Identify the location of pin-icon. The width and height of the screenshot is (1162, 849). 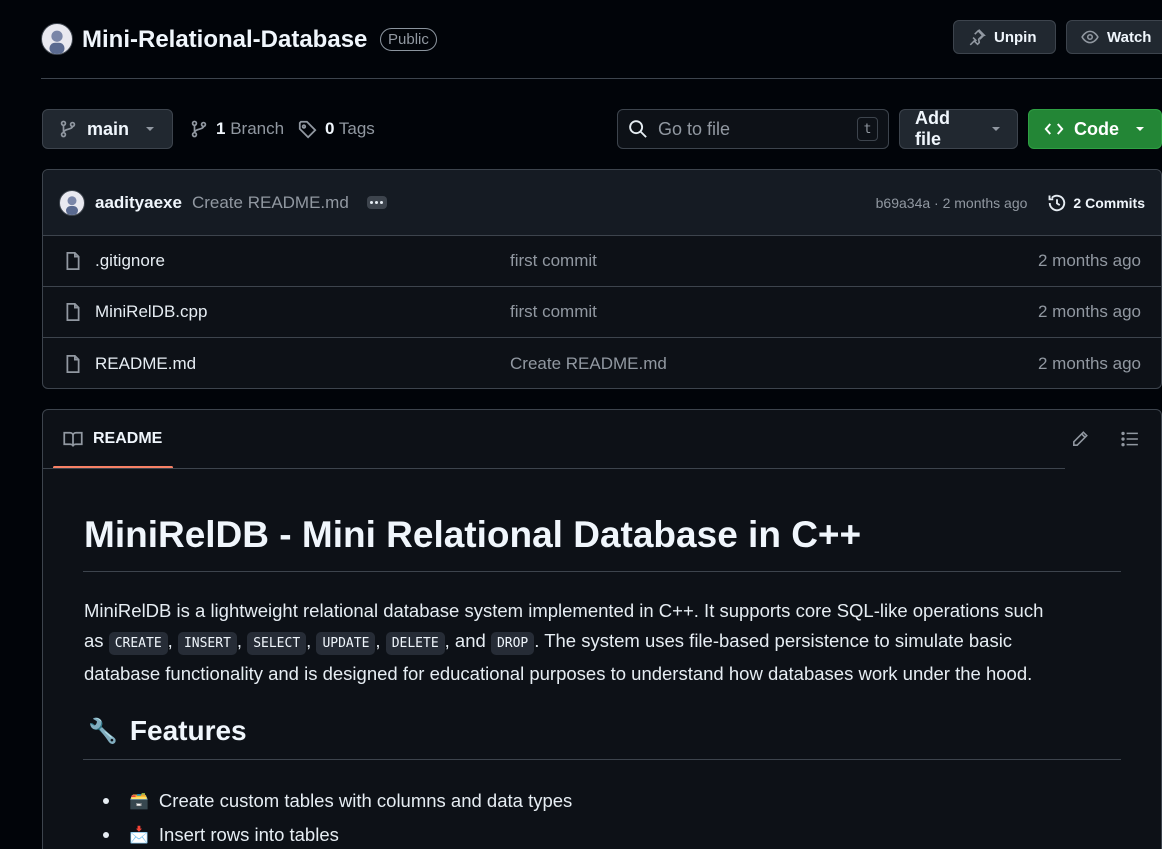
(977, 37).